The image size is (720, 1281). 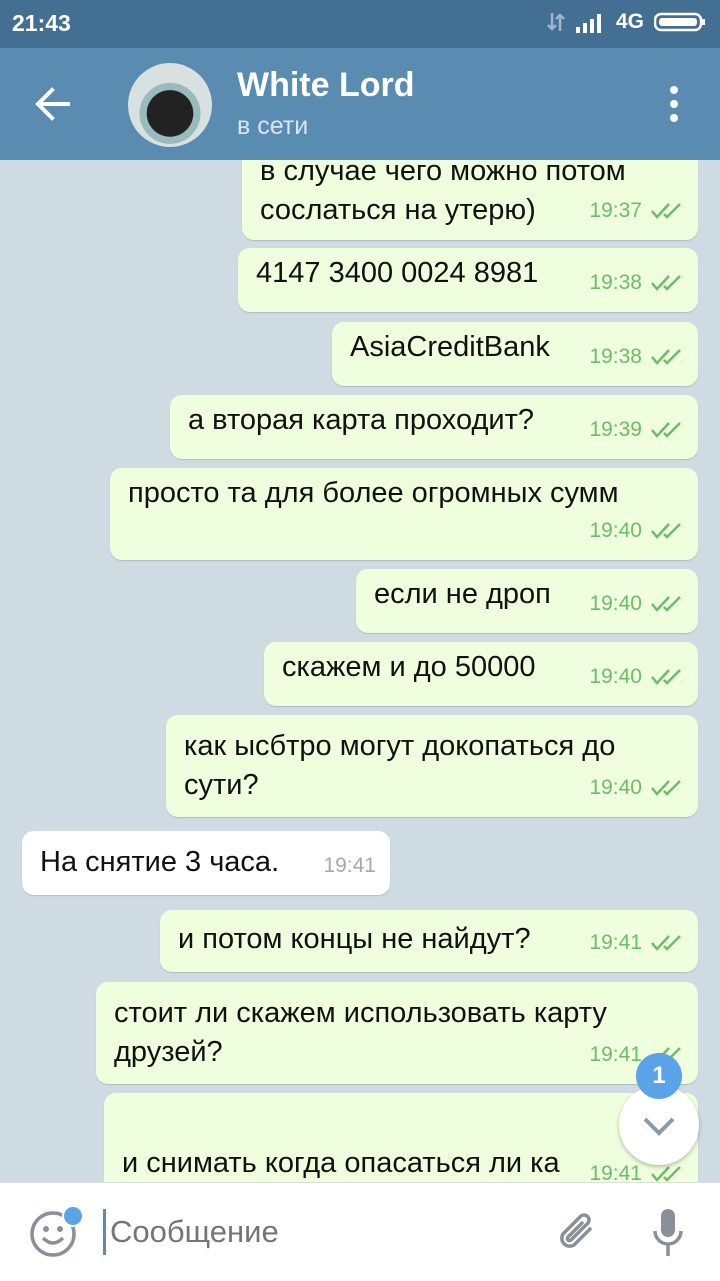 I want to click on paperclip-icon, so click(x=576, y=1230).